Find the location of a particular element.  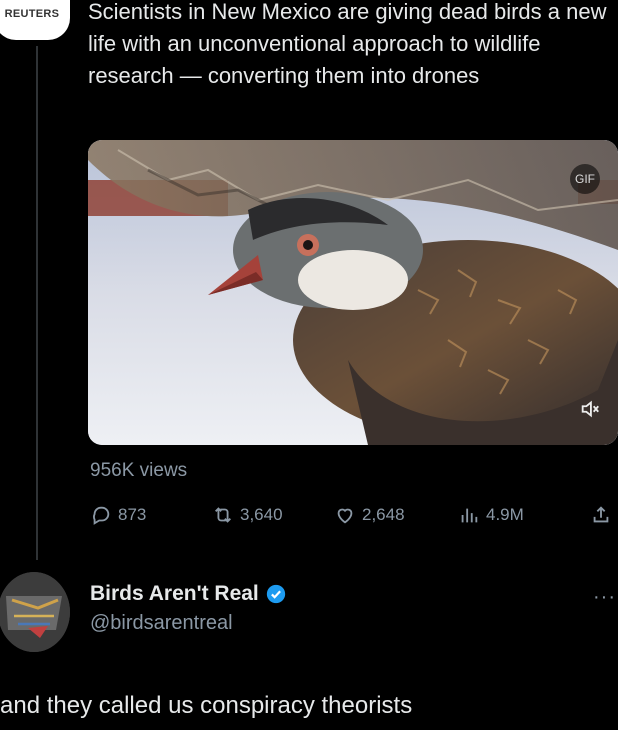

analytics-icon is located at coordinates (469, 515).